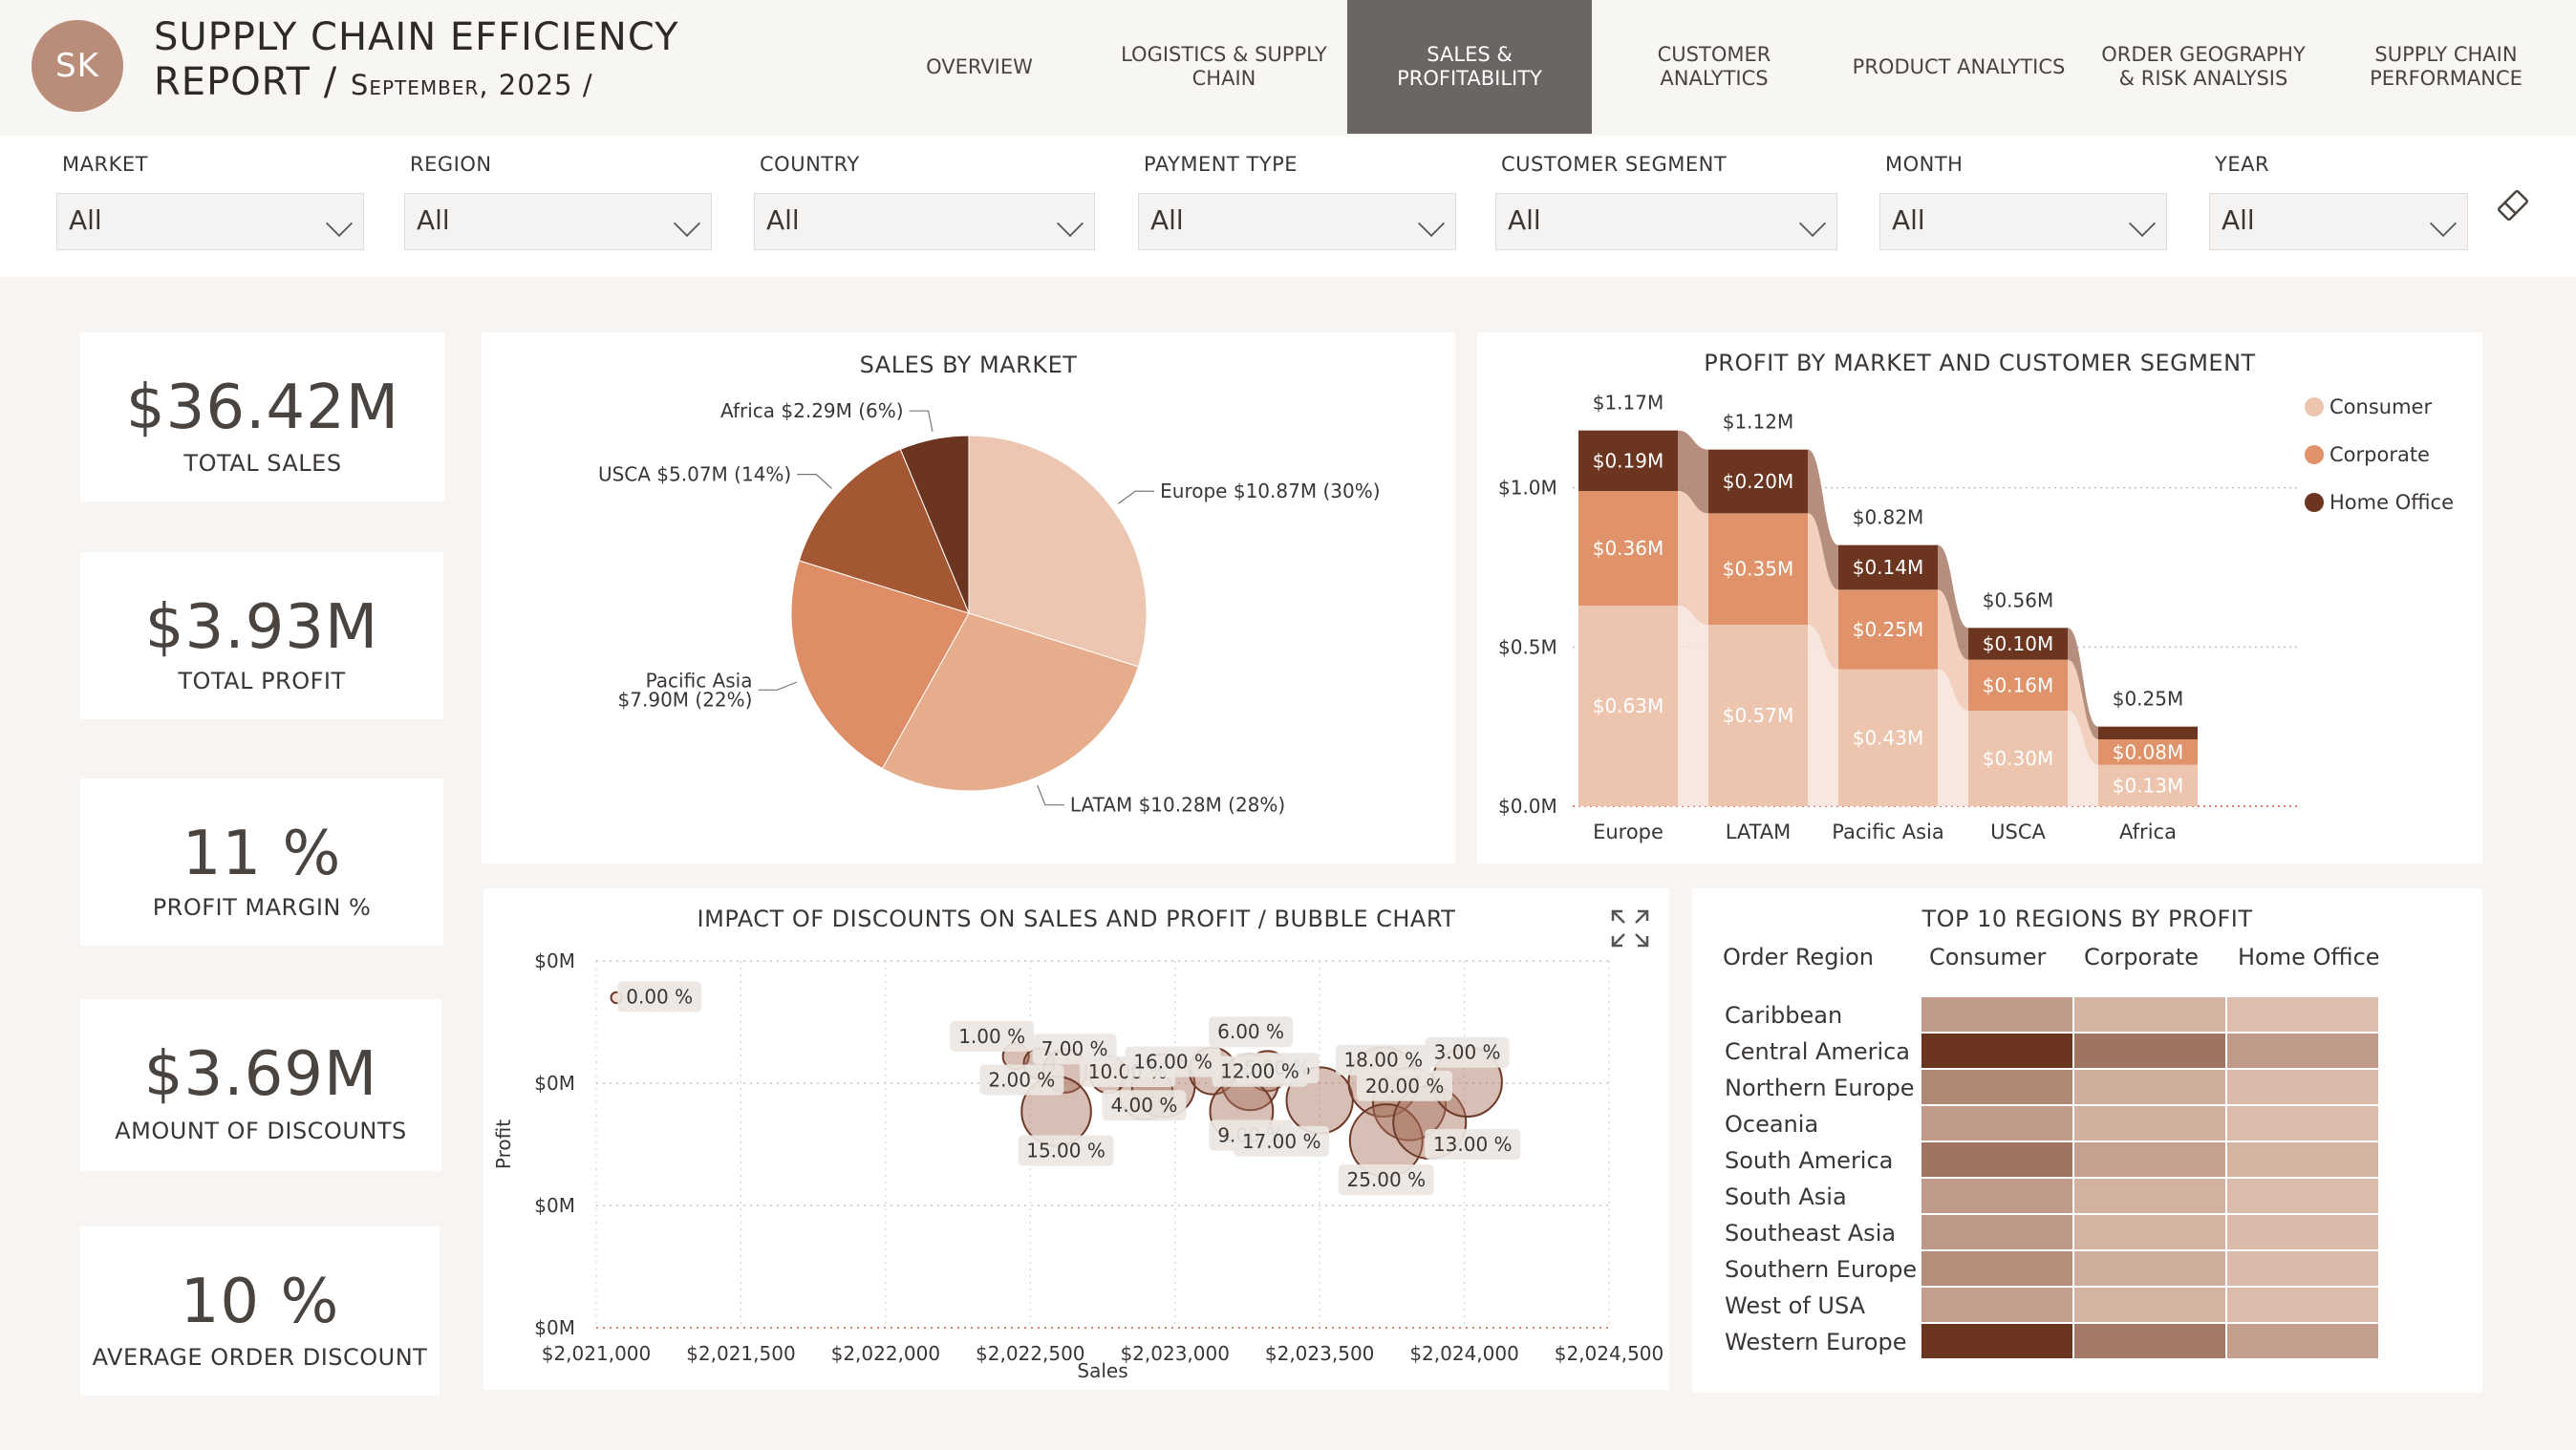  What do you see at coordinates (2018, 832) in the screenshot?
I see `x-tick-label: USCA` at bounding box center [2018, 832].